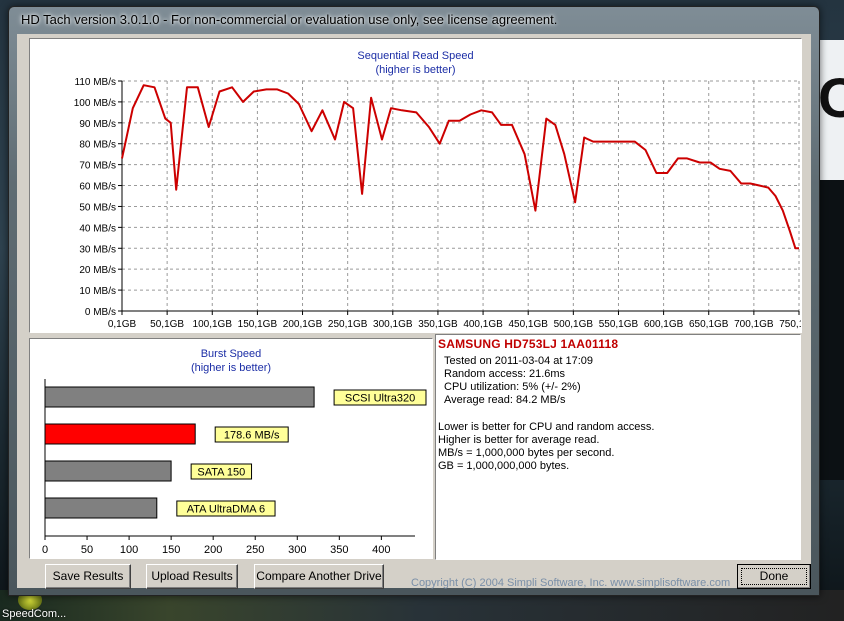  I want to click on burst-bar-label: 178.6 MB/s, so click(252, 436).